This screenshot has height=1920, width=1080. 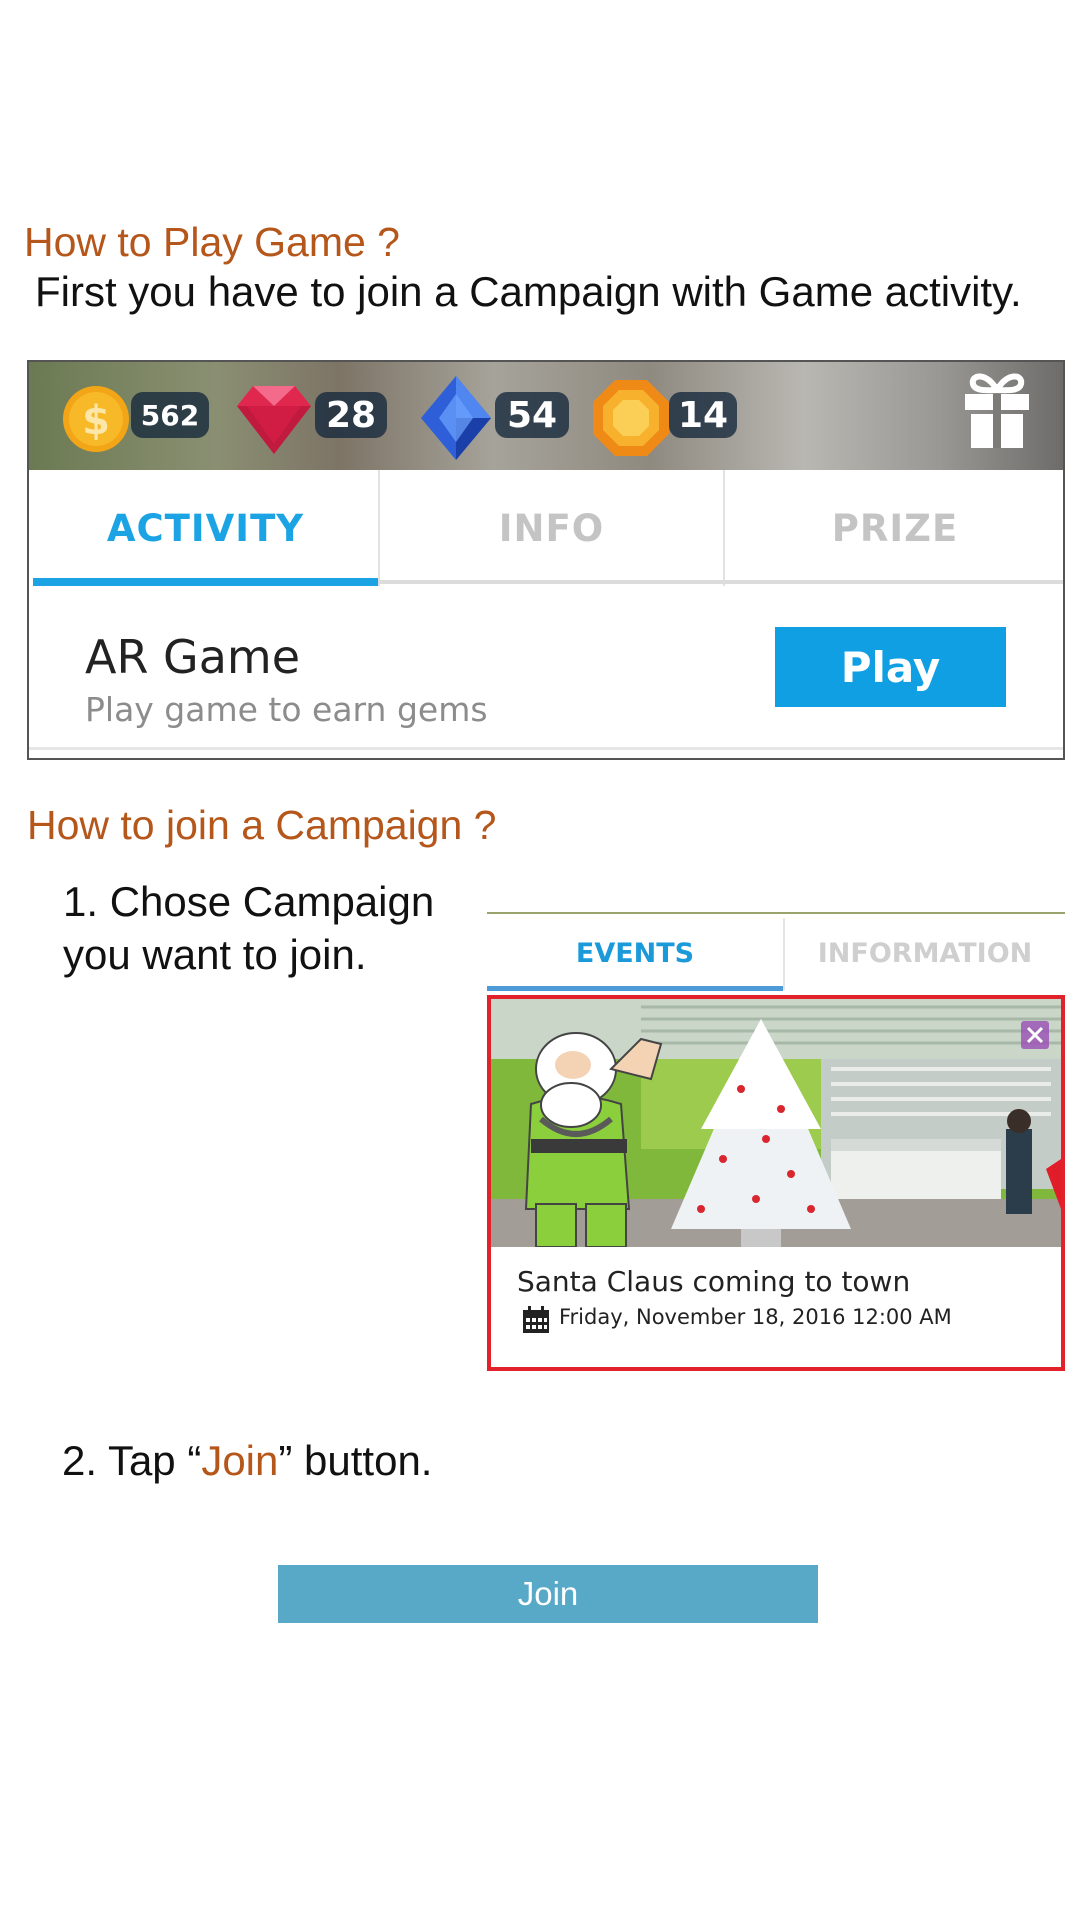 What do you see at coordinates (274, 420) in the screenshot?
I see `ruby-gem-icon` at bounding box center [274, 420].